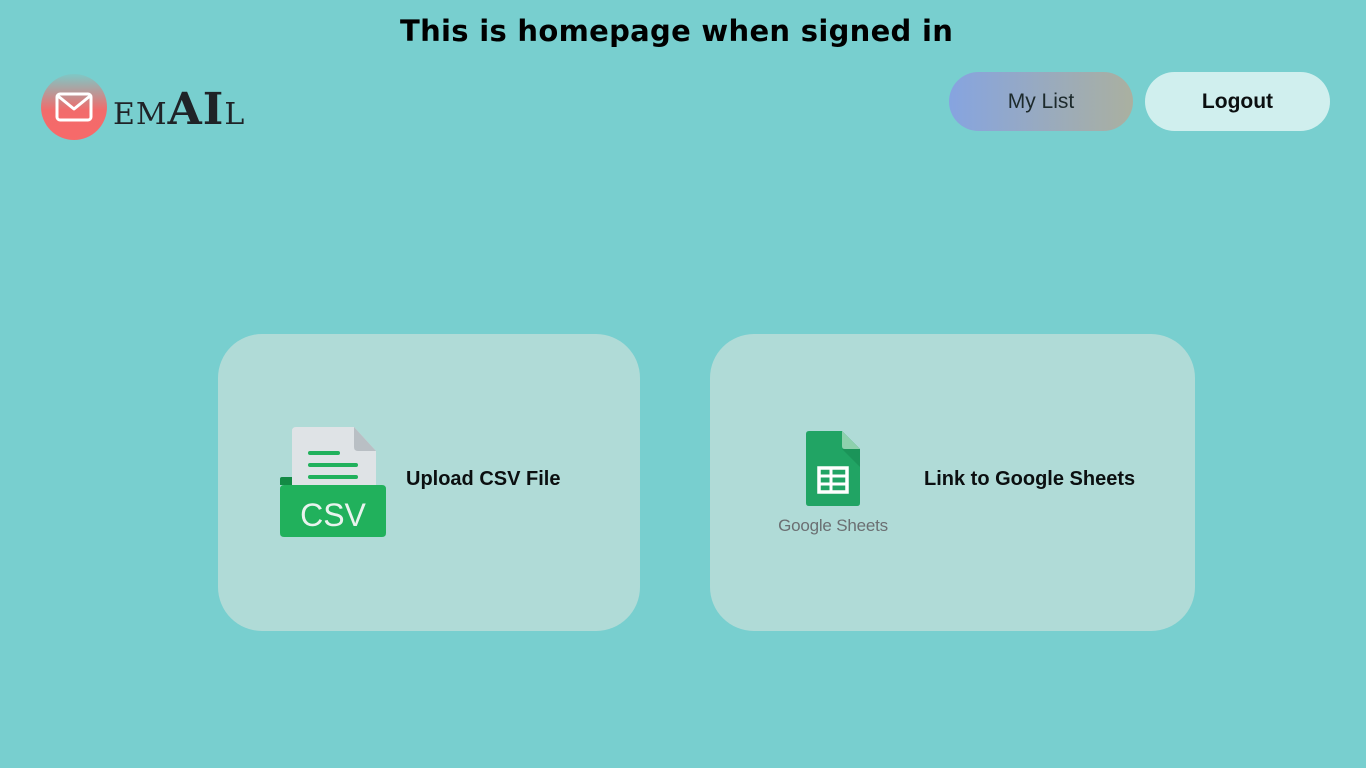 This screenshot has width=1366, height=768. I want to click on brand-name: EM AI L, so click(179, 107).